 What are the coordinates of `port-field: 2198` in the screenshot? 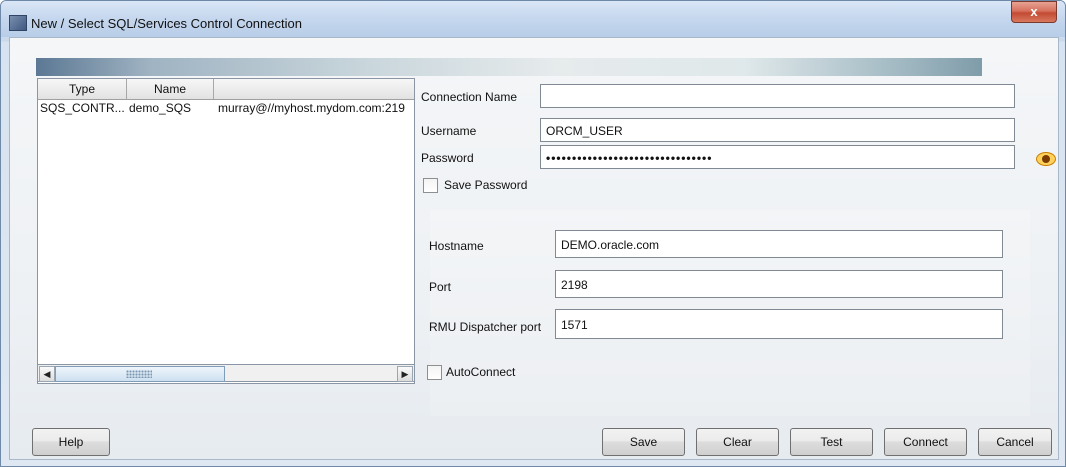 It's located at (779, 284).